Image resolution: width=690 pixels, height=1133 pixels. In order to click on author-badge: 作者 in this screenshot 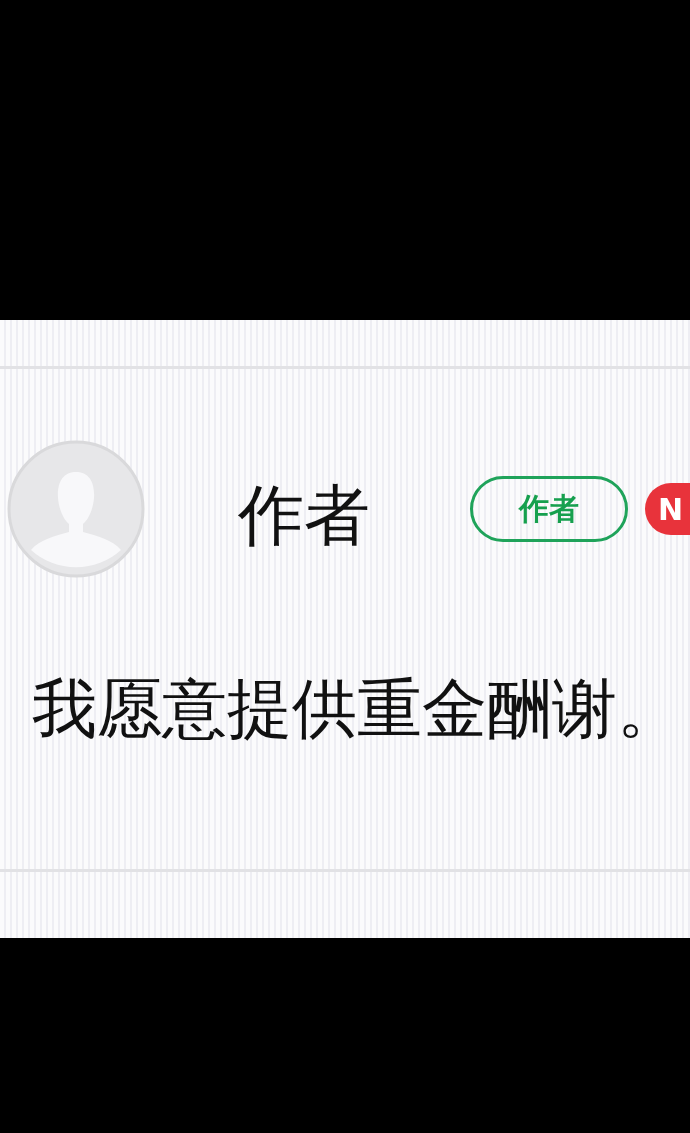, I will do `click(549, 509)`.